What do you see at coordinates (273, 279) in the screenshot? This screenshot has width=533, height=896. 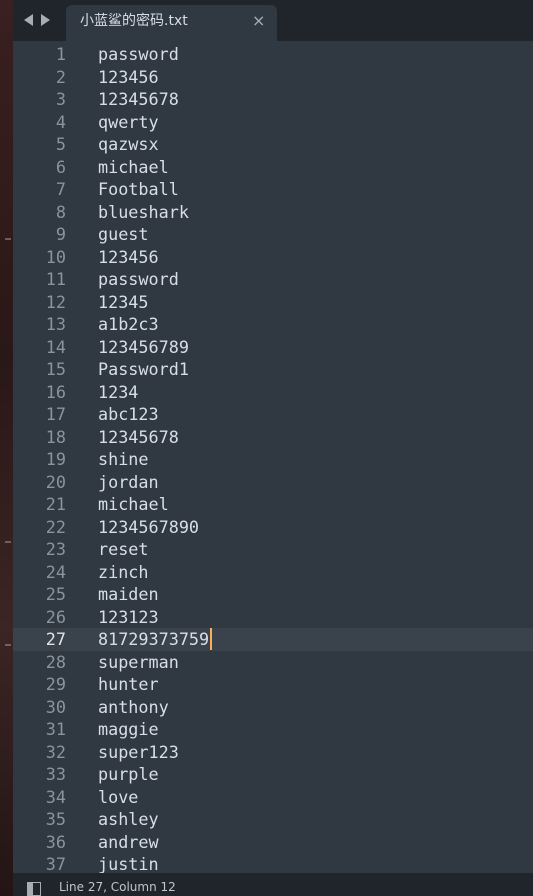 I see `editor-line: 11 password` at bounding box center [273, 279].